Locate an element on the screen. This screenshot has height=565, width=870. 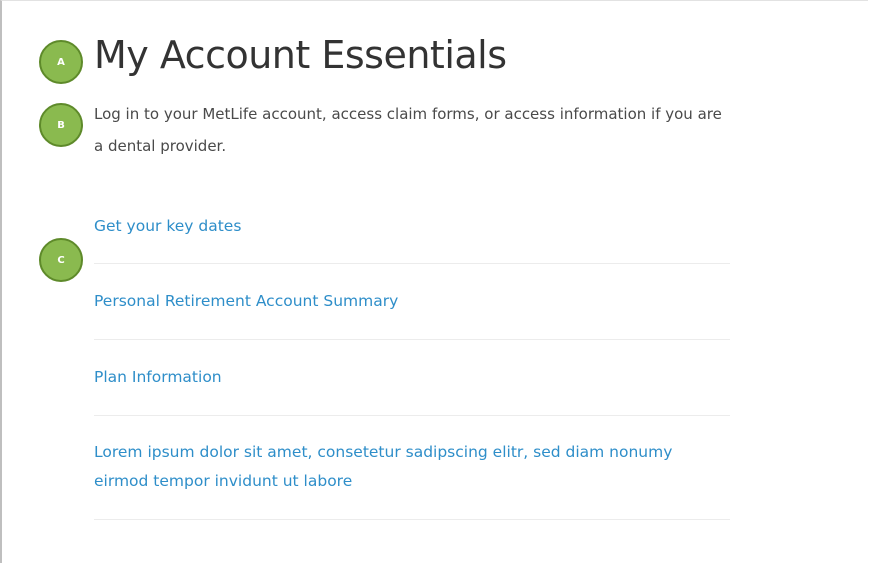
annotation-marker-a-label: A is located at coordinates (61, 62).